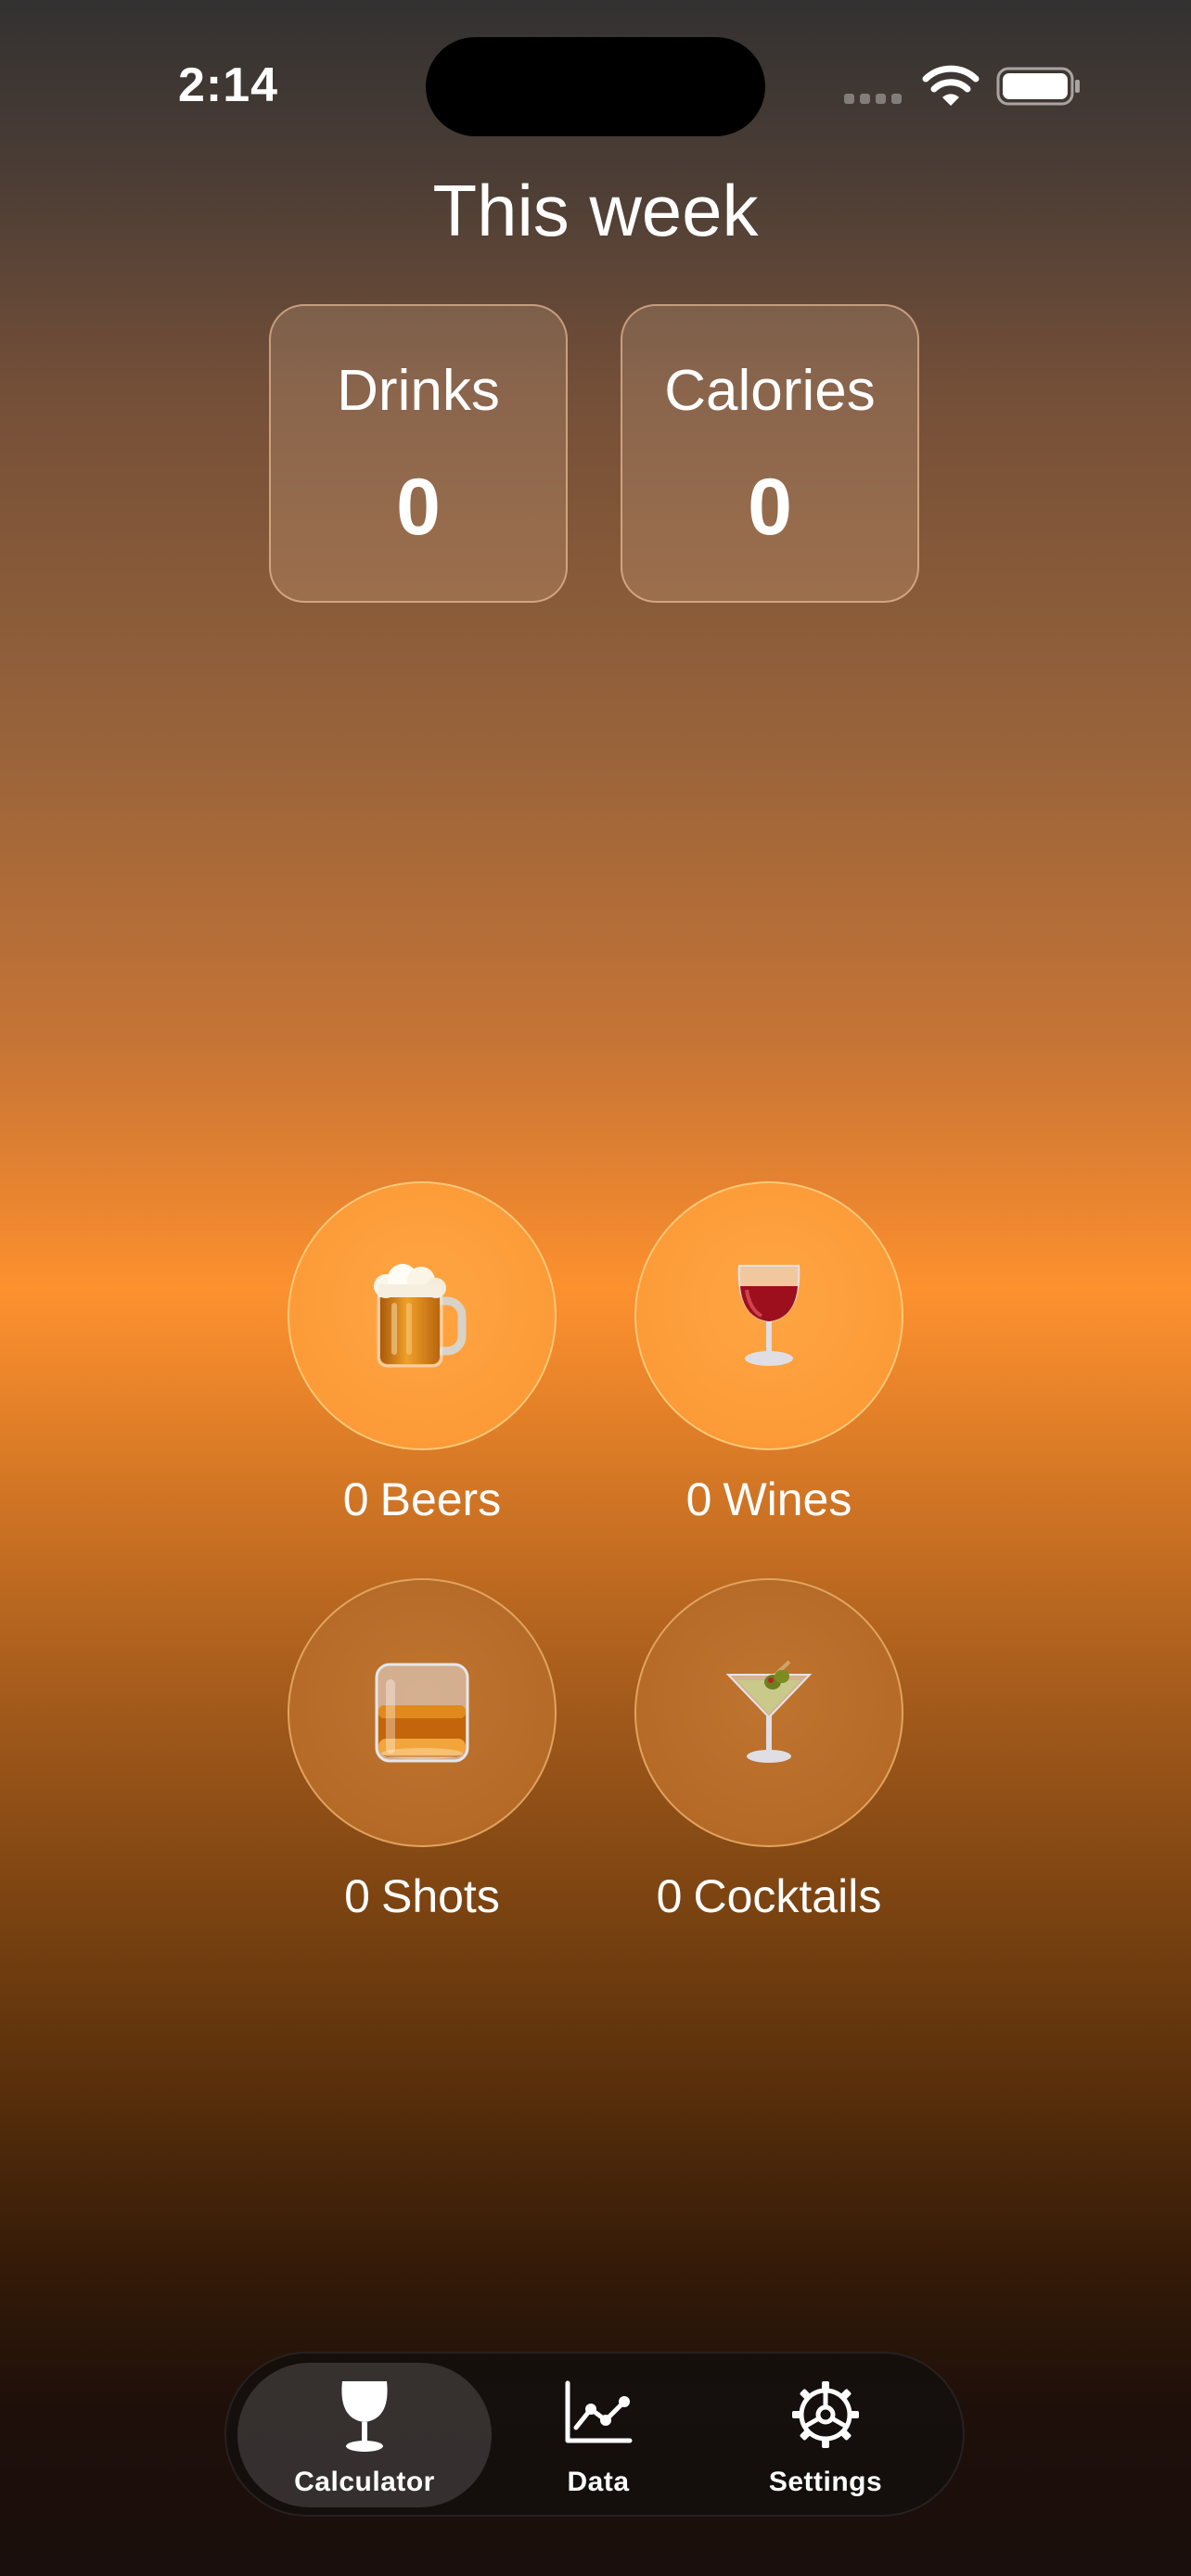 This screenshot has width=1191, height=2576. Describe the element at coordinates (951, 85) in the screenshot. I see `wifi-icon` at that location.